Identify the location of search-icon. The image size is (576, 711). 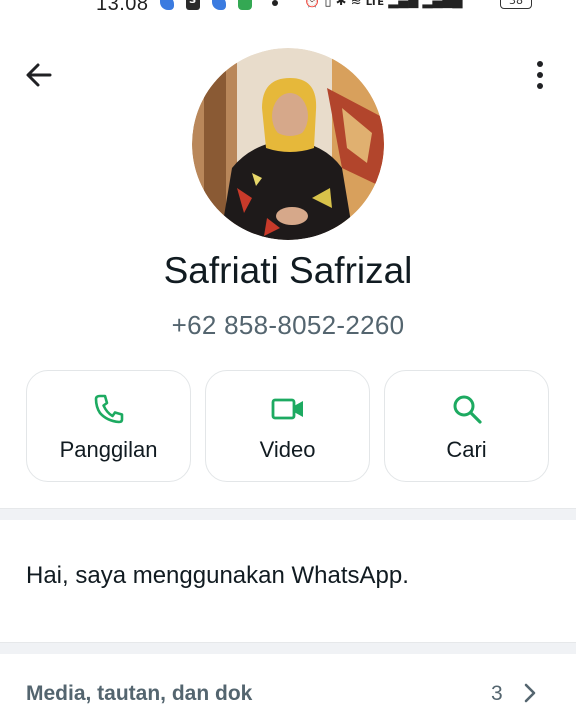
(467, 409).